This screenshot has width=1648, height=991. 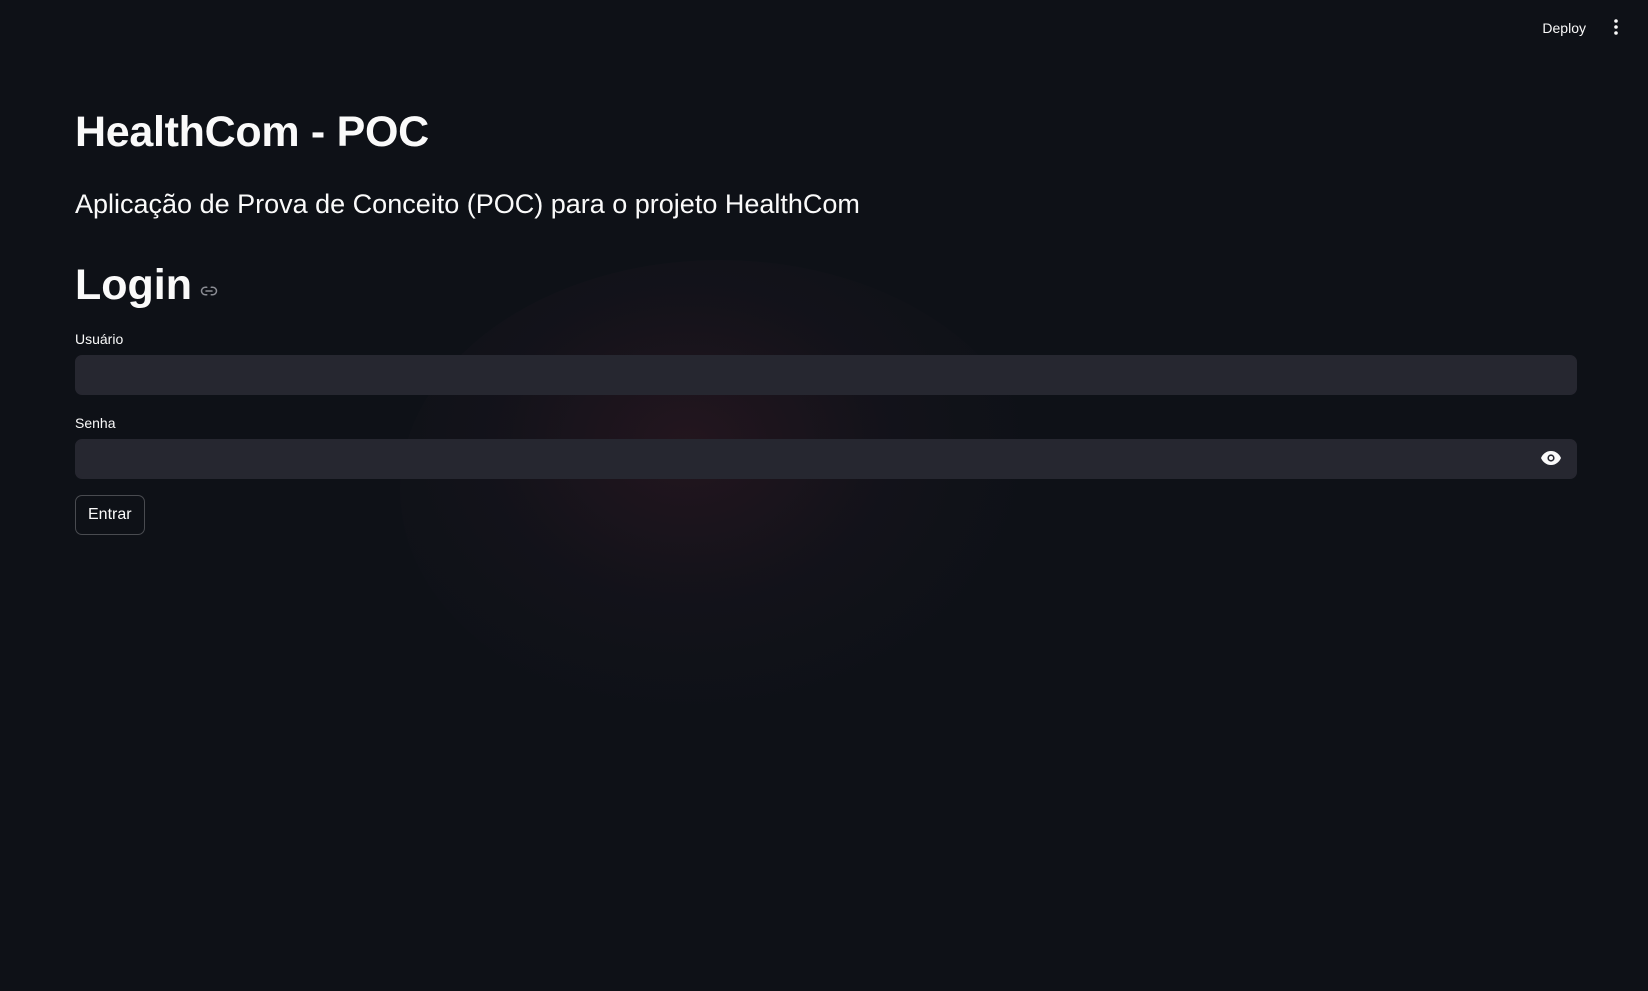 I want to click on vertical-ellipsis-icon, so click(x=1616, y=28).